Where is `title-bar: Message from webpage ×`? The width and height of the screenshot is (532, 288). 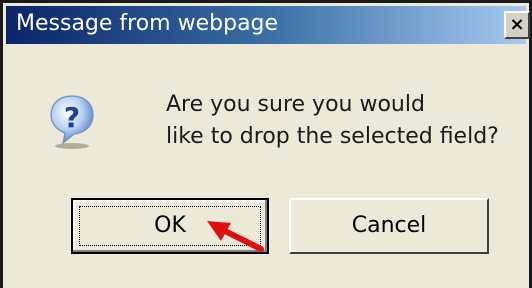 title-bar: Message from webpage × is located at coordinates (268, 25).